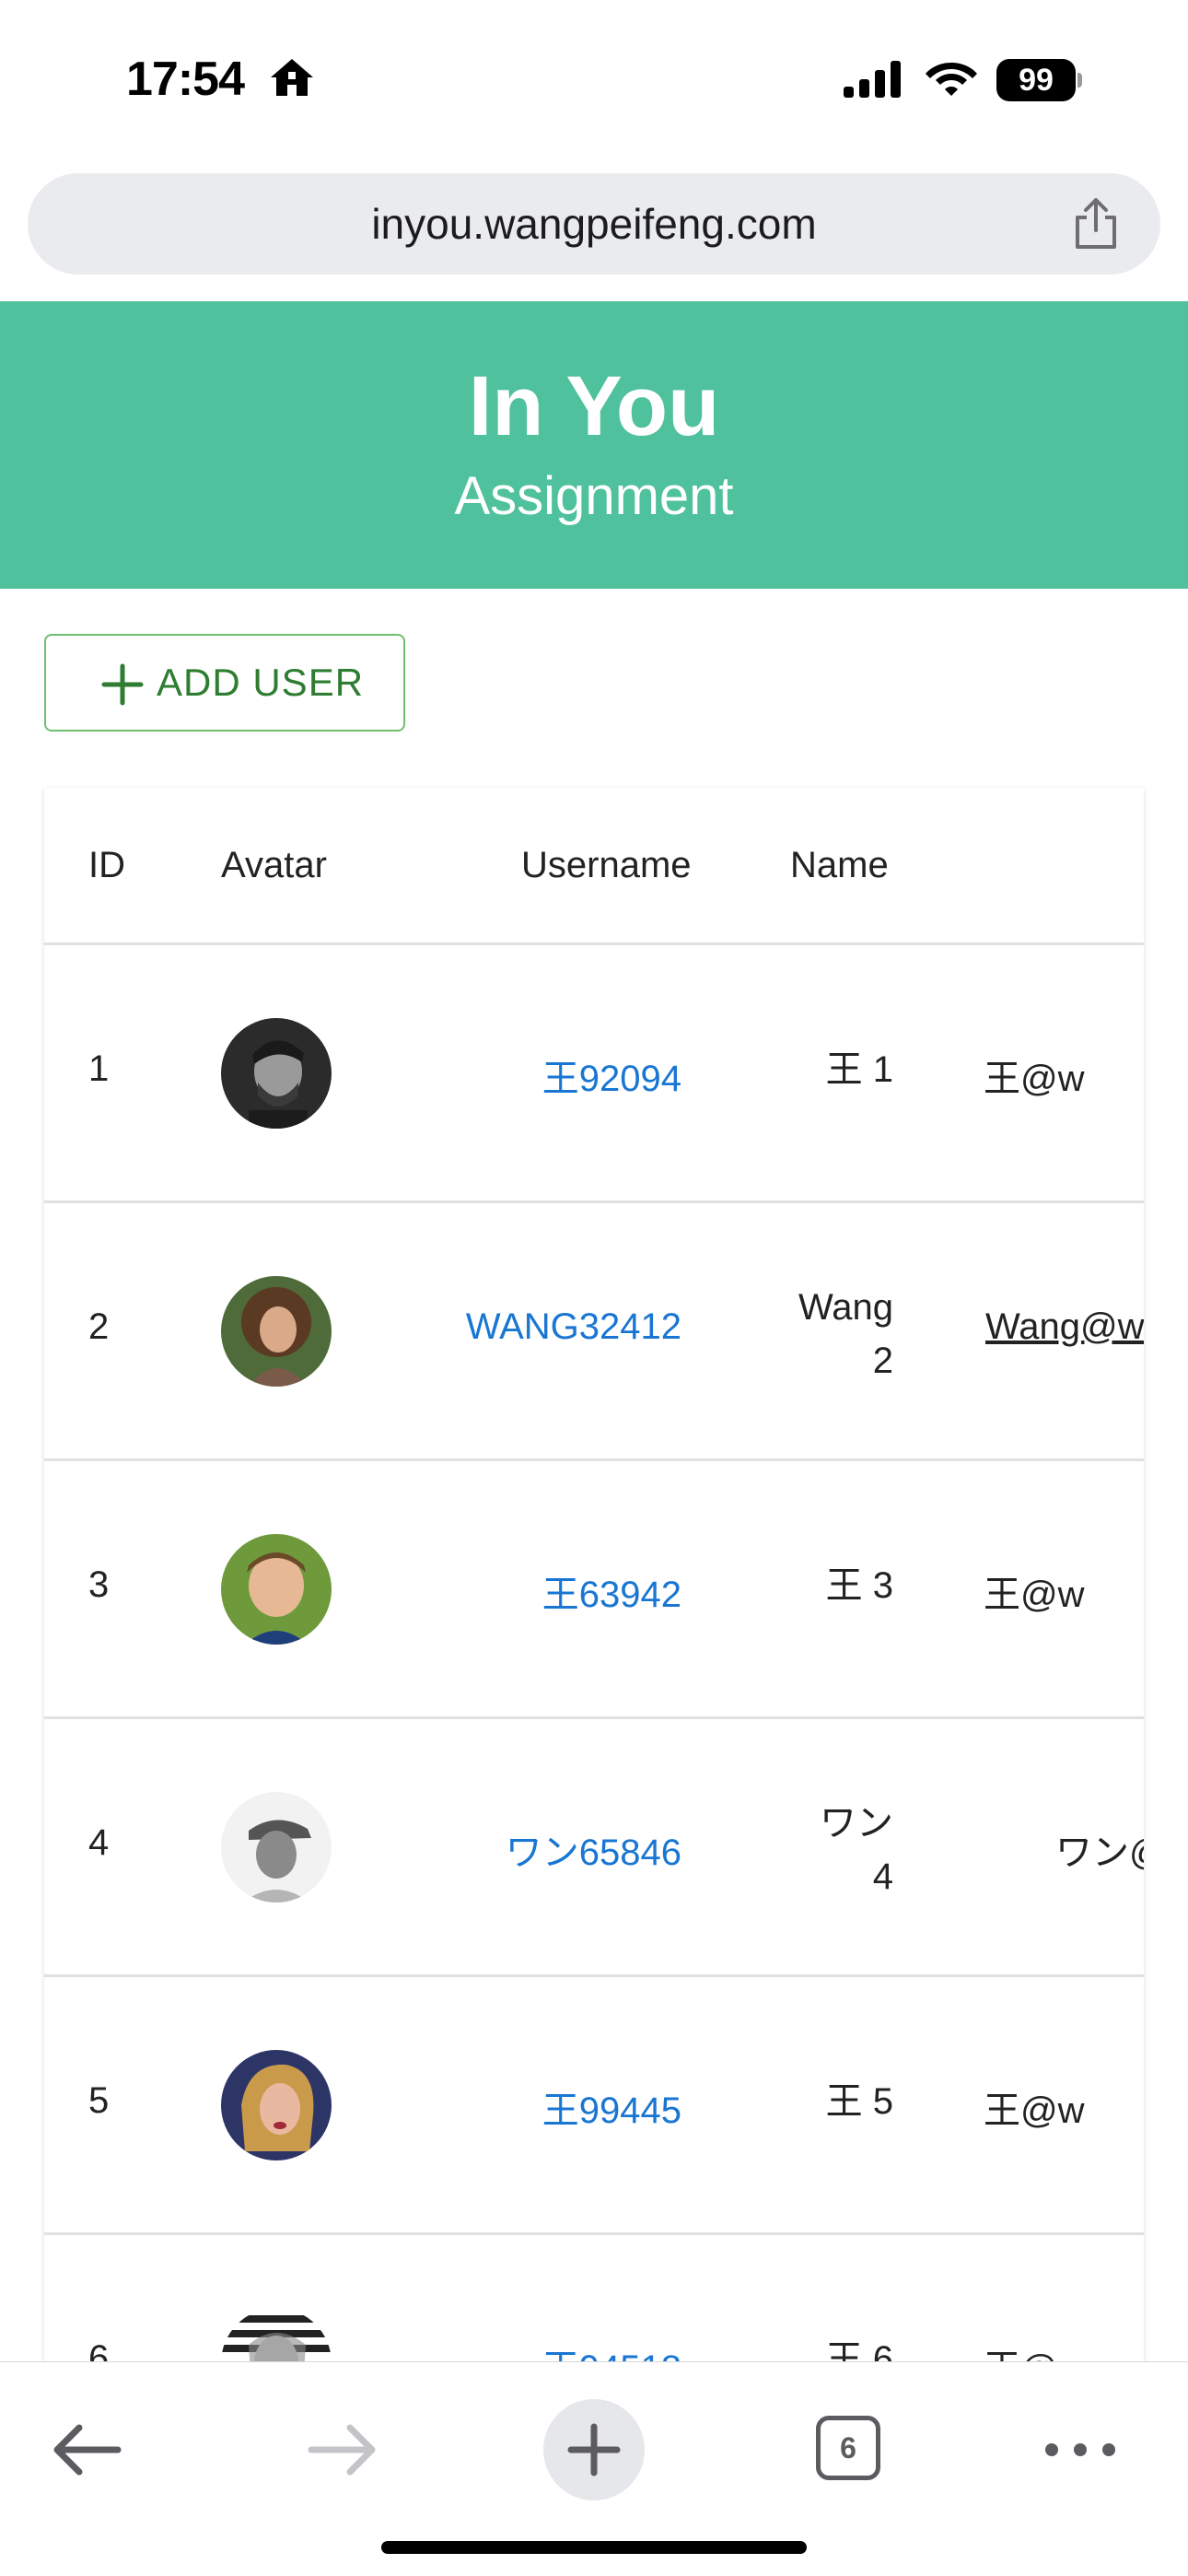 The height and width of the screenshot is (2576, 1188). Describe the element at coordinates (859, 1585) in the screenshot. I see `cell-name: 王 3` at that location.